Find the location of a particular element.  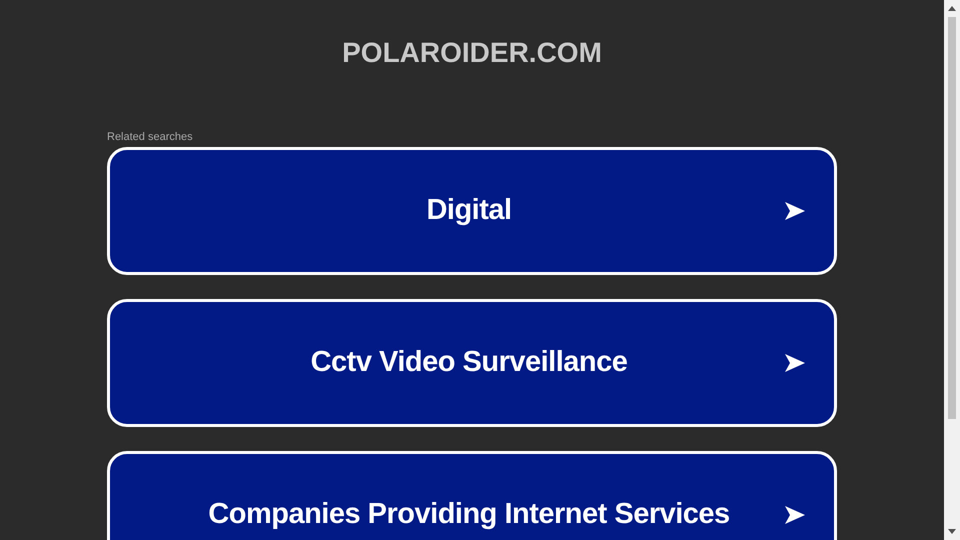

site-title: POLAROIDER.COM is located at coordinates (472, 53).